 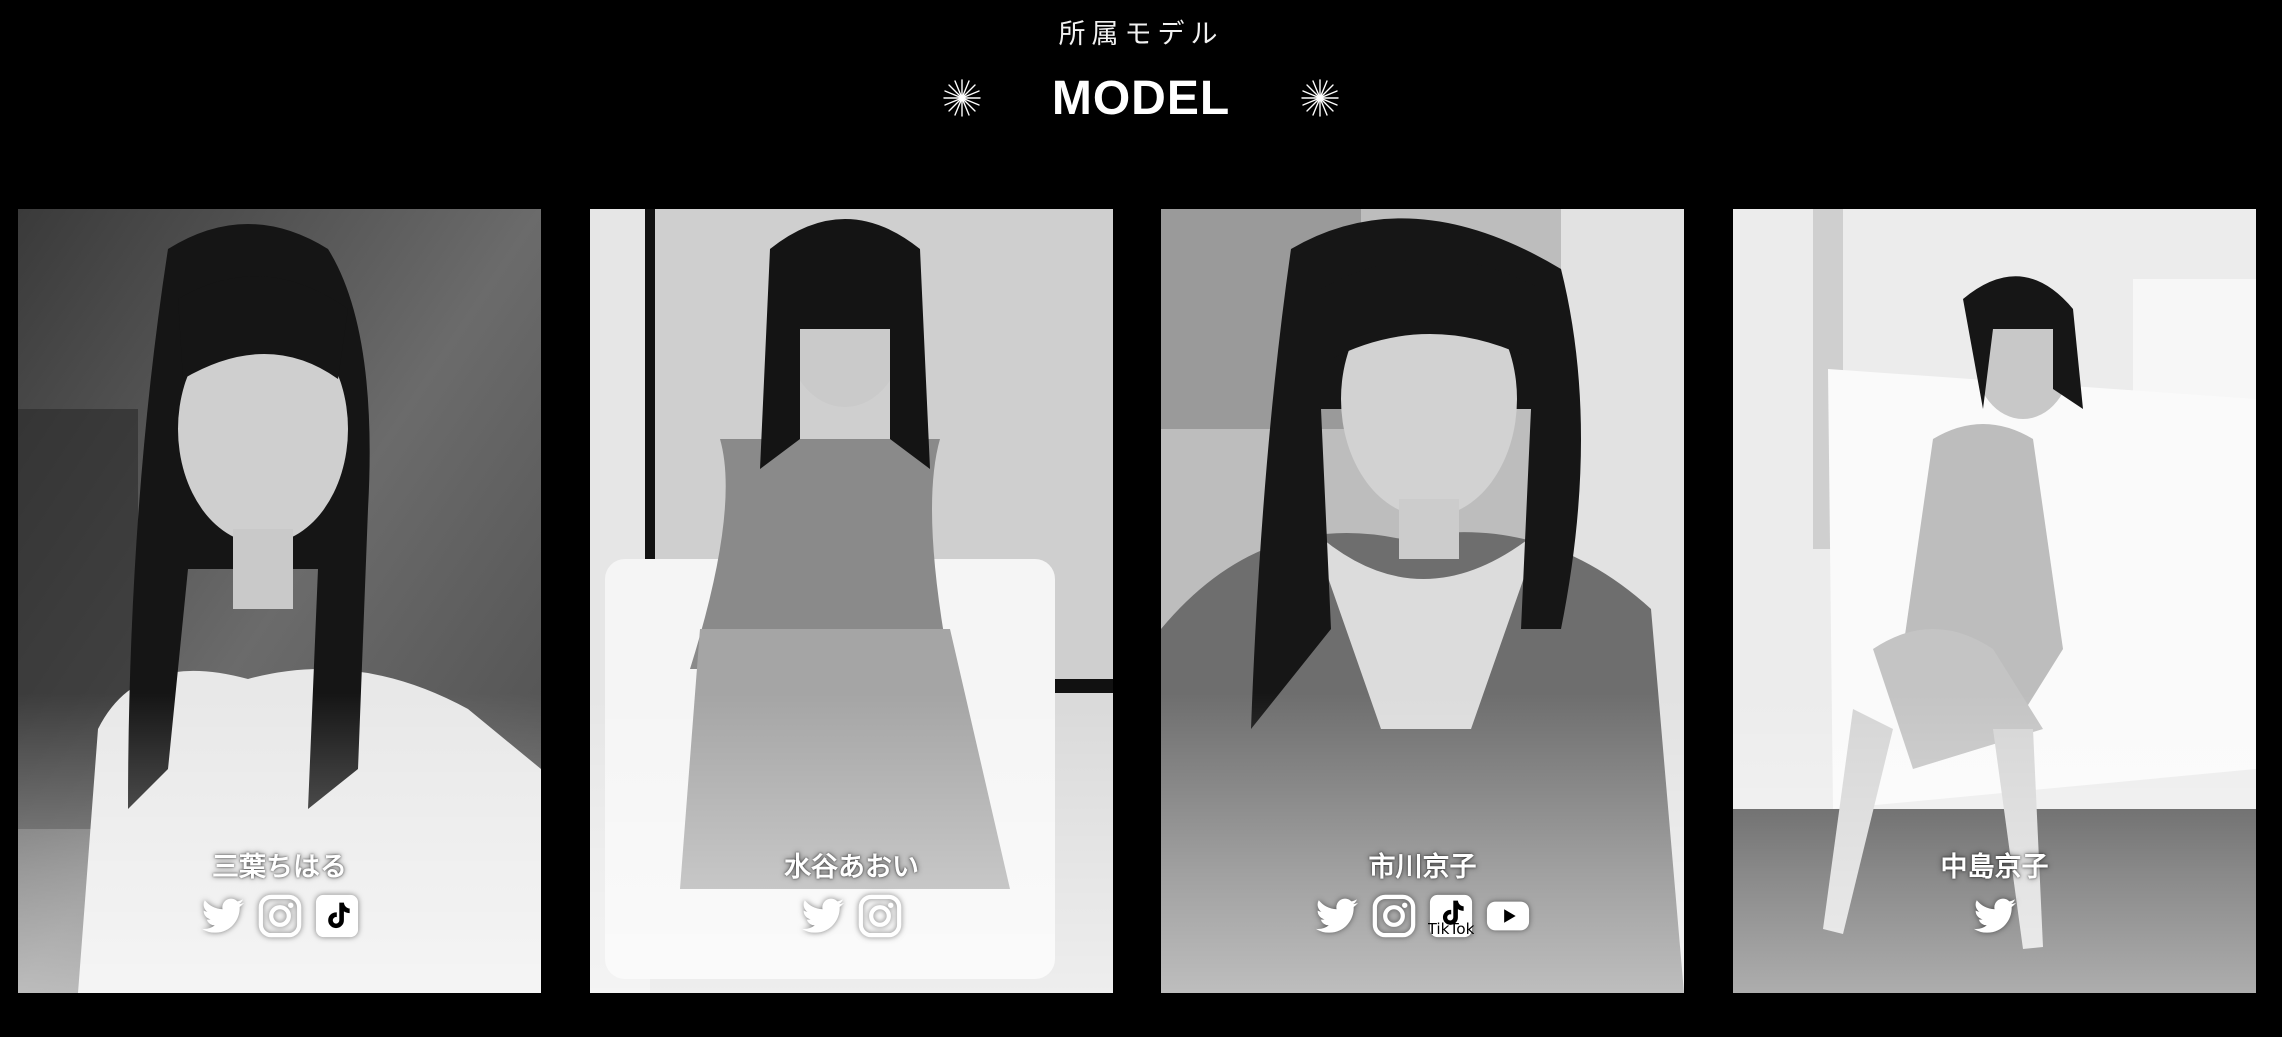 I want to click on tiktok-caption: TikTok, so click(x=1451, y=929).